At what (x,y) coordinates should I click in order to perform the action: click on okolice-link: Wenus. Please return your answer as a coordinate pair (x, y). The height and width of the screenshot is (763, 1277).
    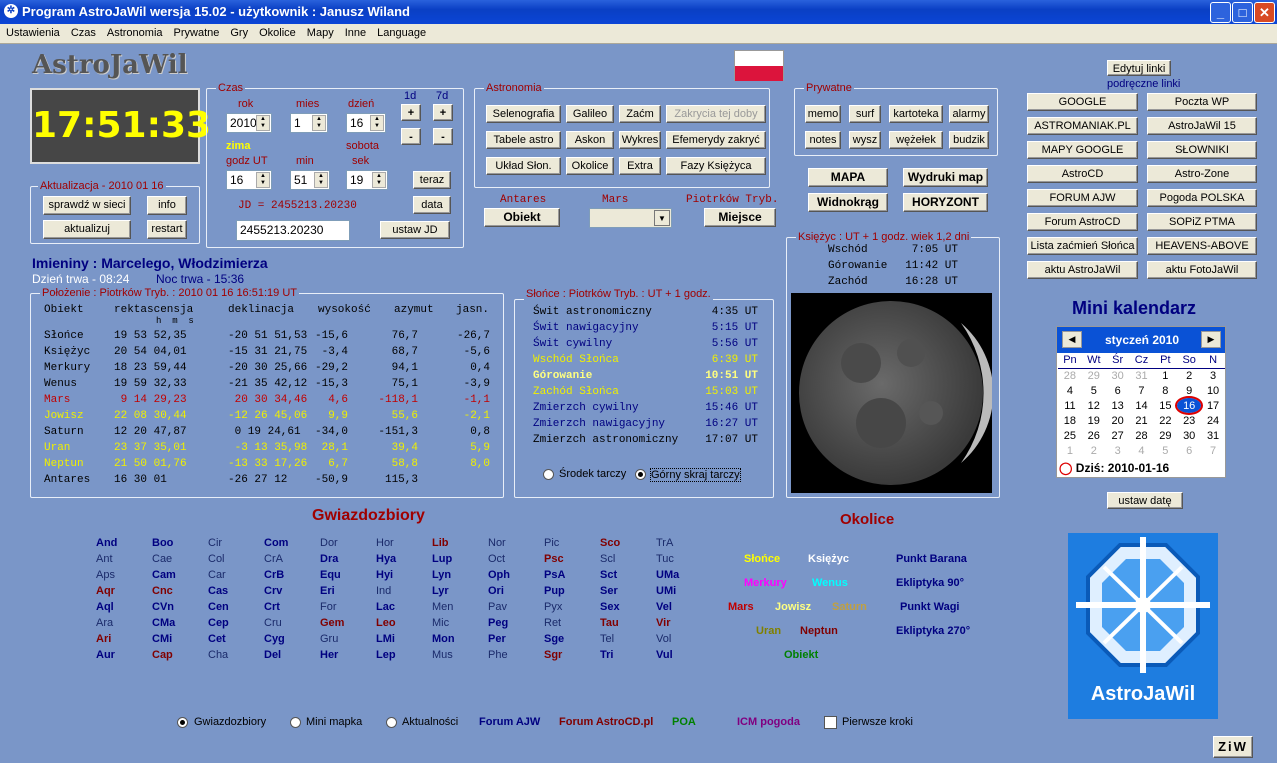
    Looking at the image, I should click on (830, 583).